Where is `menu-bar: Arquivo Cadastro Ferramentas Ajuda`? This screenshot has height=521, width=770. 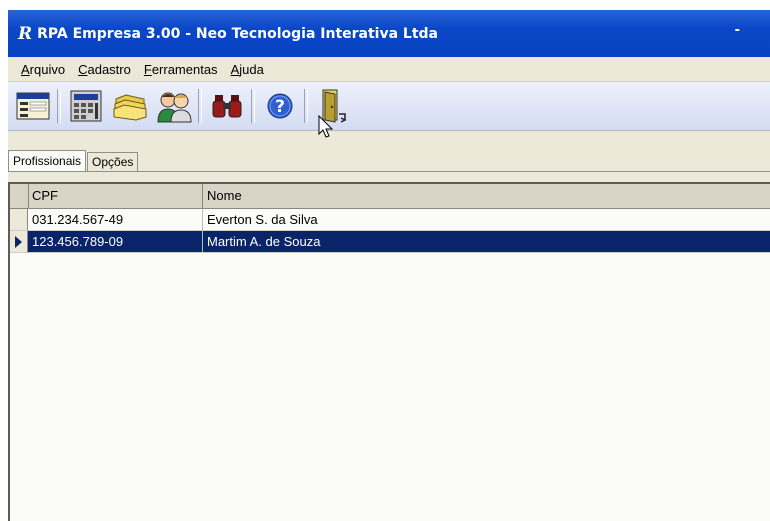 menu-bar: Arquivo Cadastro Ferramentas Ajuda is located at coordinates (389, 69).